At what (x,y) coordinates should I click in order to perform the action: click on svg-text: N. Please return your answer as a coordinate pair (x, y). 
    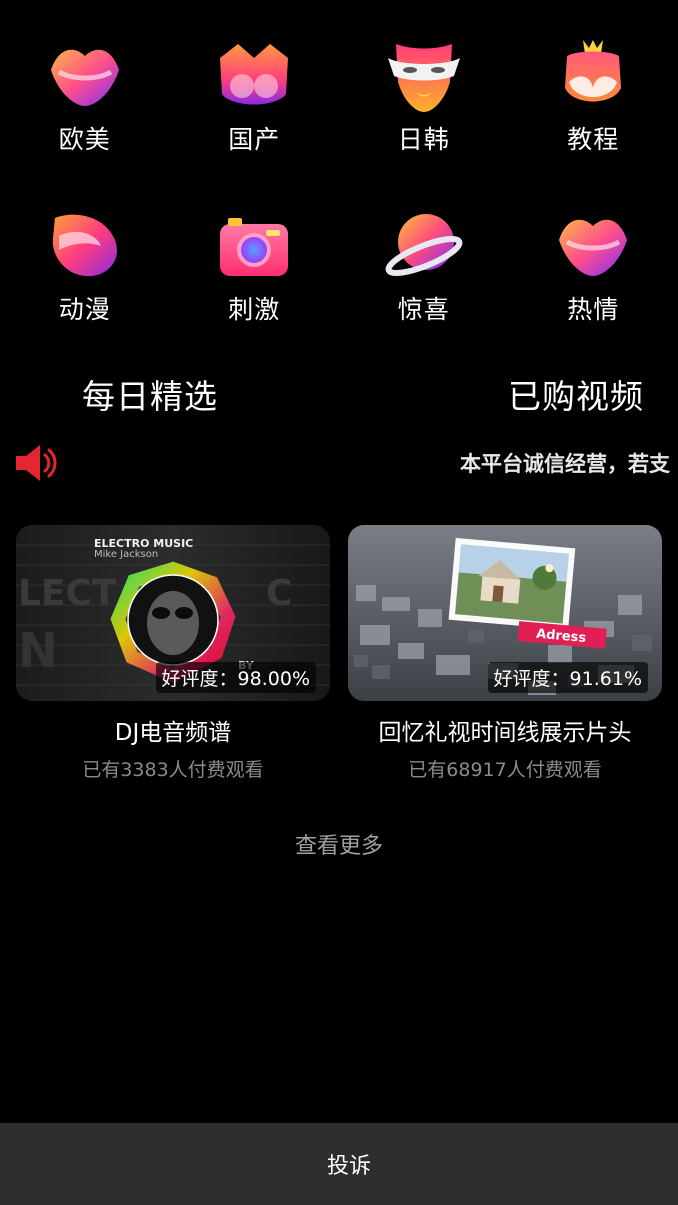
    Looking at the image, I should click on (38, 651).